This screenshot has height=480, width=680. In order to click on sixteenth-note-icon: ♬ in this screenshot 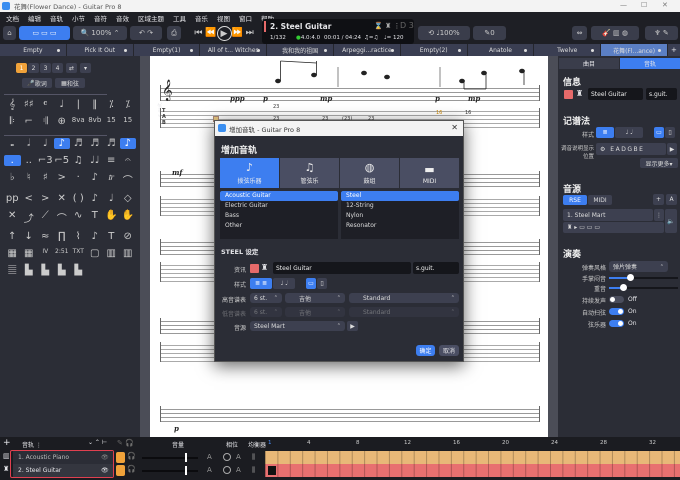, I will do `click(78, 143)`.